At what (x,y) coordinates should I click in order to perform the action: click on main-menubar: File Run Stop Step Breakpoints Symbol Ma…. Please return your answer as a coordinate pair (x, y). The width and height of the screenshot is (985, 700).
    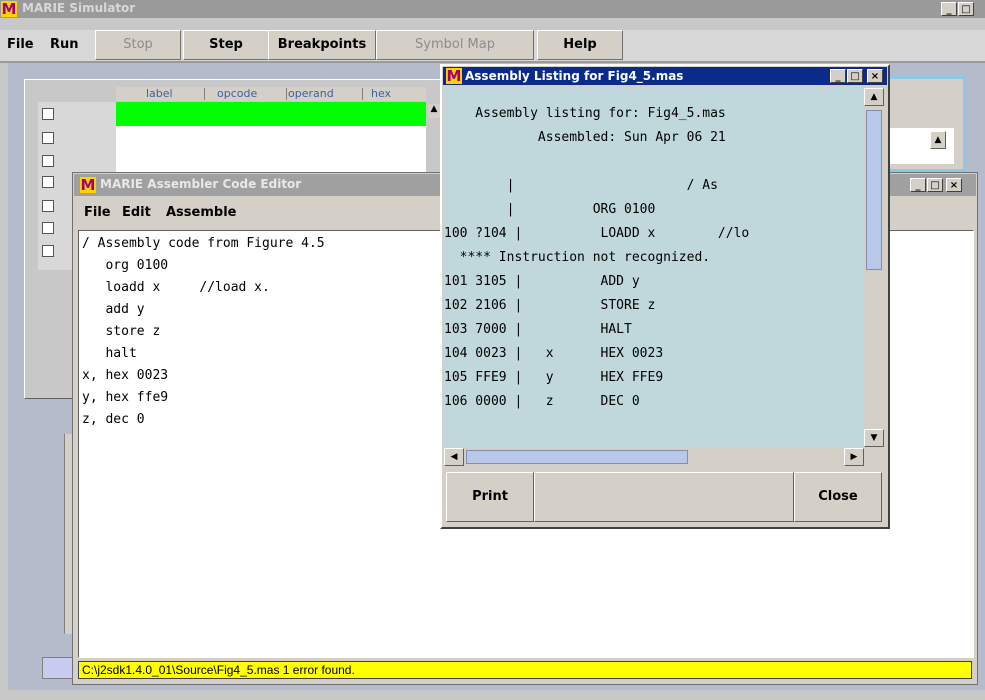
    Looking at the image, I should click on (492, 45).